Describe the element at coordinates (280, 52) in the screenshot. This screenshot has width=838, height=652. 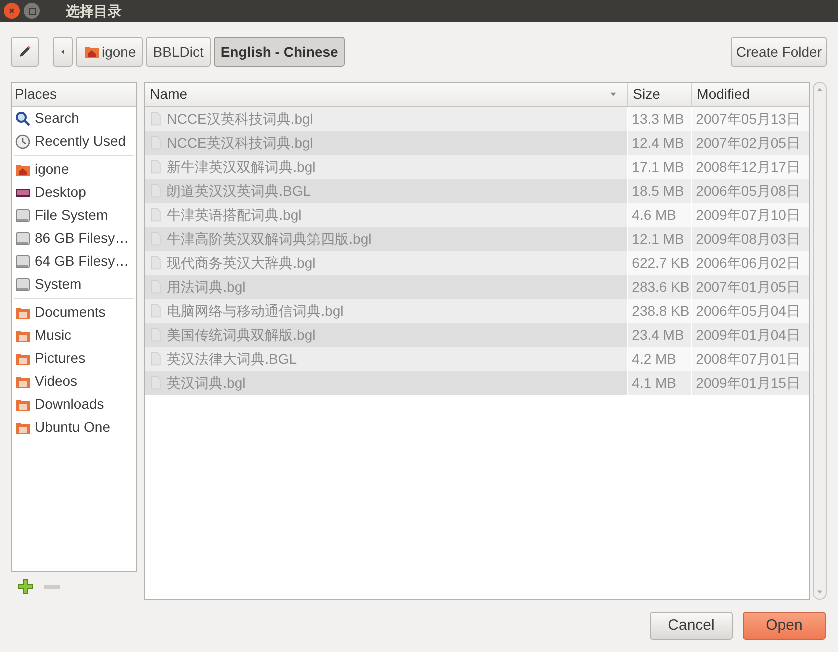
I see `path-button: English - Chinese` at that location.